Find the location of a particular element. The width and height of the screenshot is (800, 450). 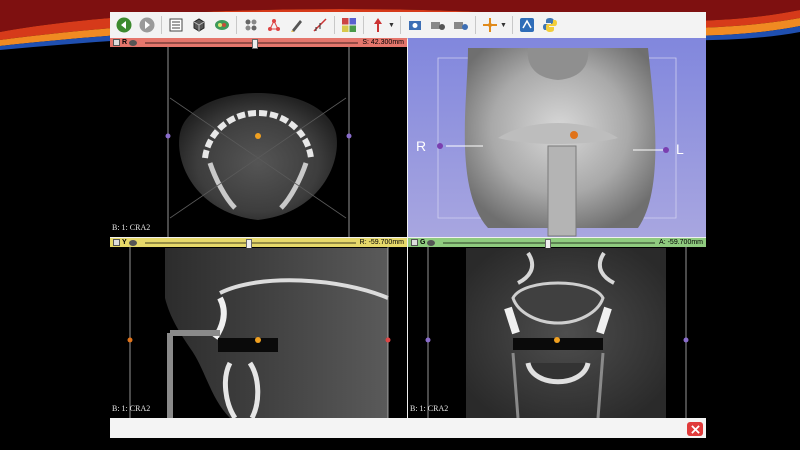

editor-button is located at coordinates (297, 25).